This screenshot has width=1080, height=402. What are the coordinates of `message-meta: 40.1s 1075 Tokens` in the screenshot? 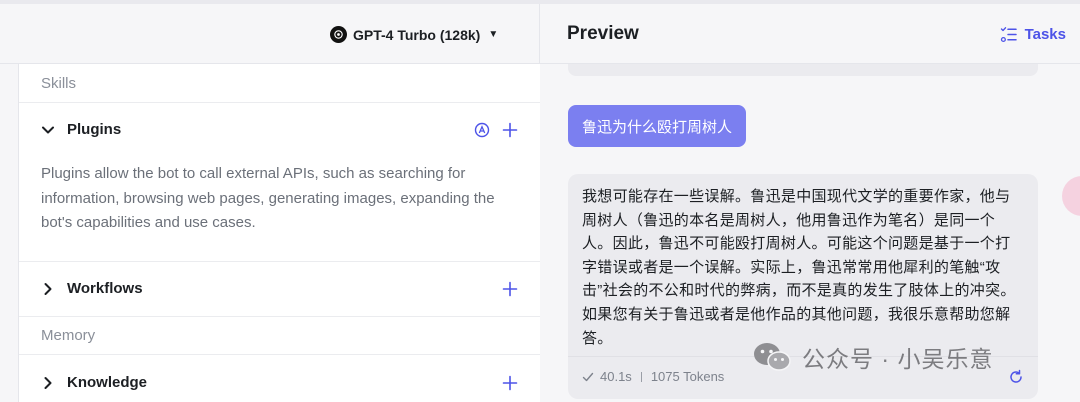 It's located at (653, 376).